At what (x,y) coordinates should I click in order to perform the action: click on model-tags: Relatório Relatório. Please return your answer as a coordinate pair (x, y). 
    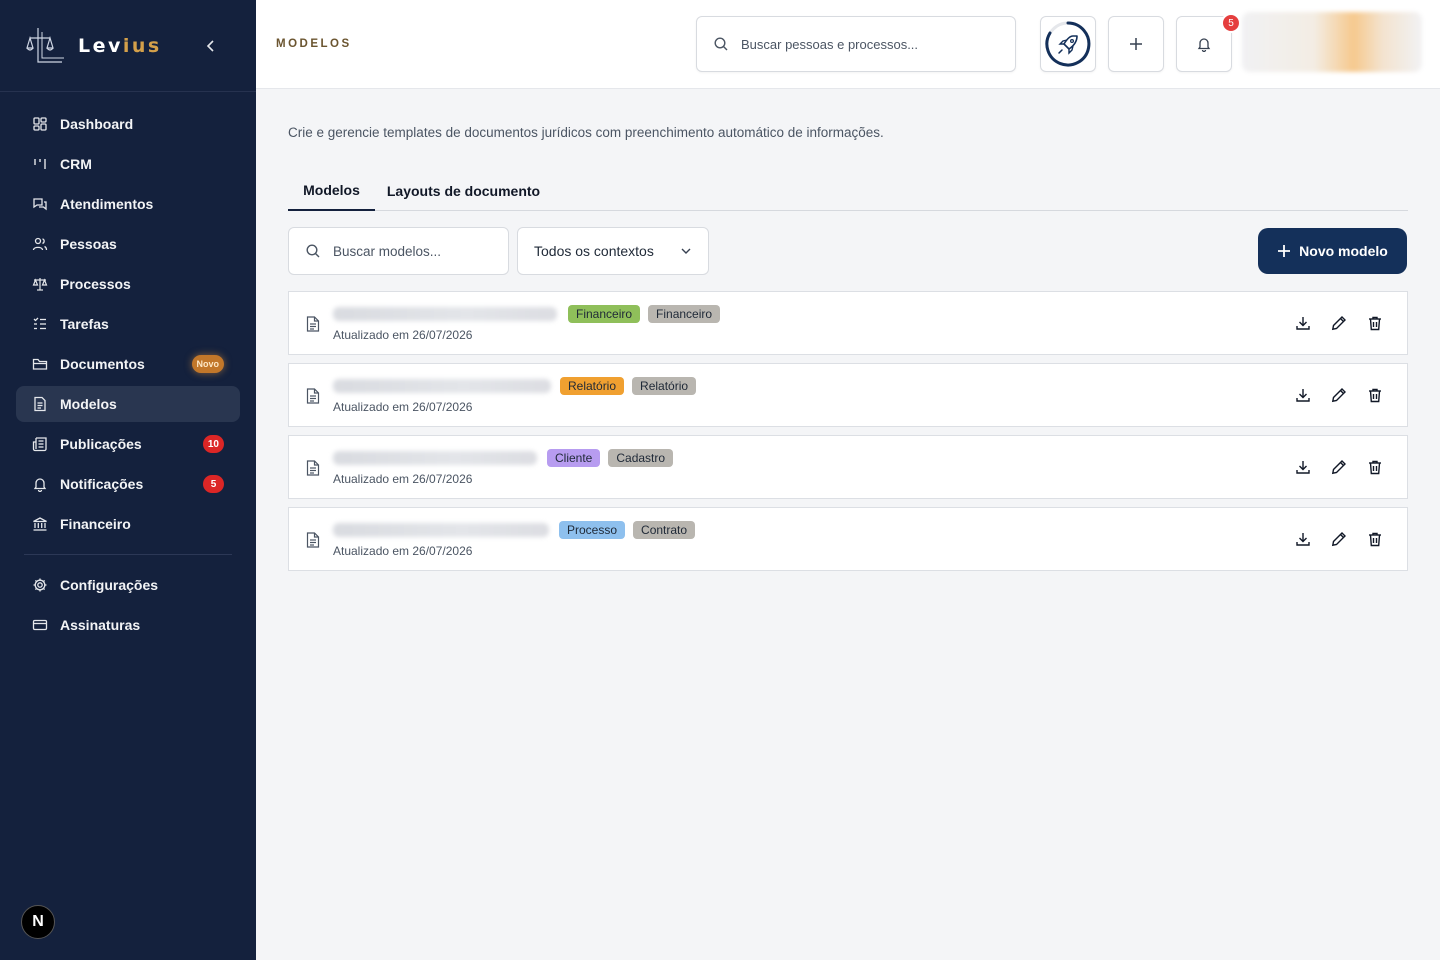
    Looking at the image, I should click on (628, 386).